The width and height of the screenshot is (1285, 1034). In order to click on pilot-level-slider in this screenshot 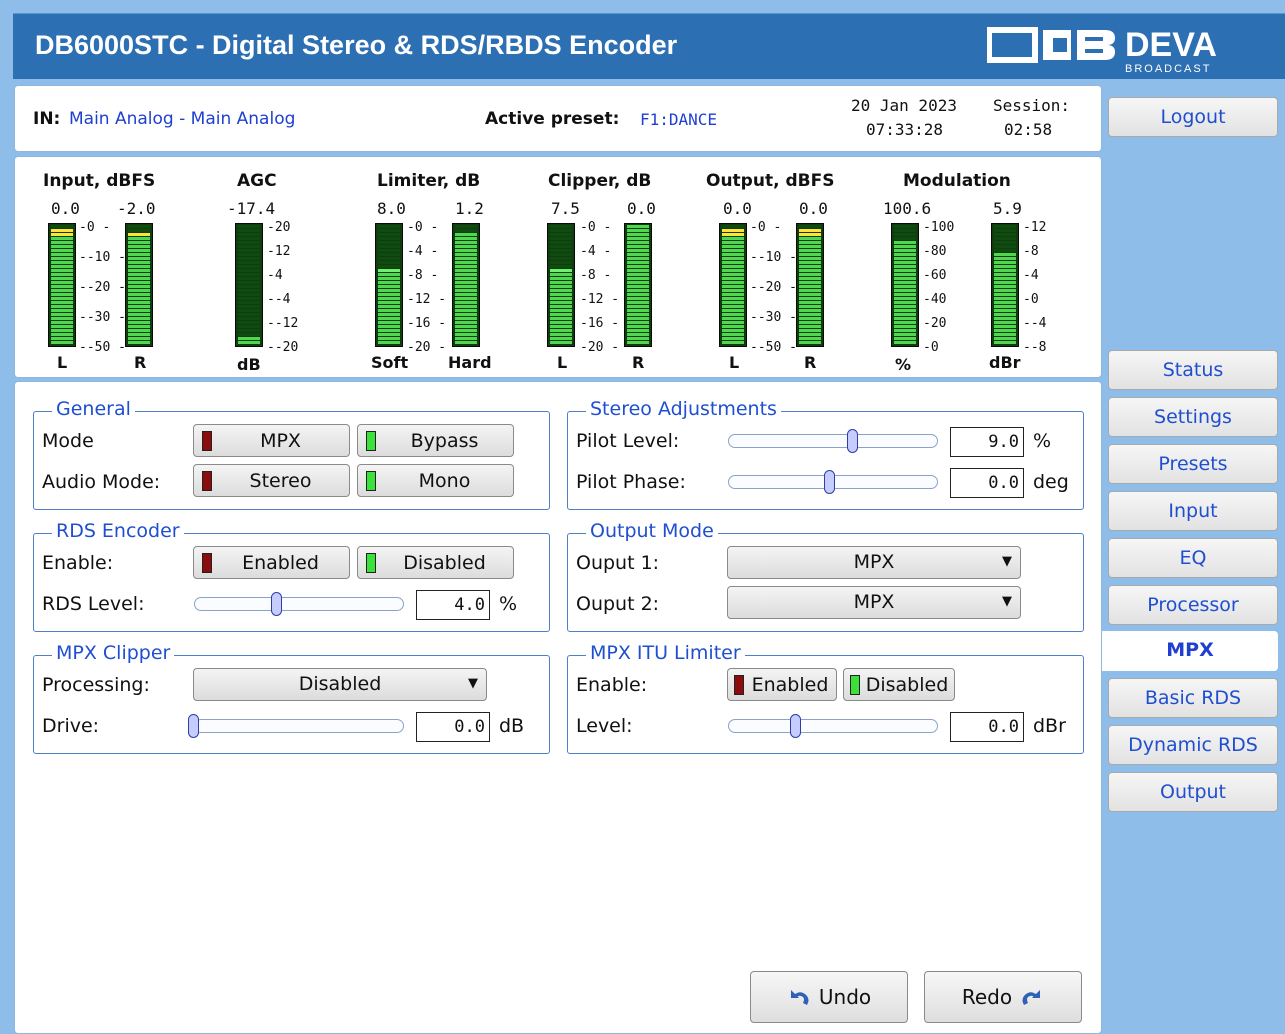, I will do `click(833, 441)`.